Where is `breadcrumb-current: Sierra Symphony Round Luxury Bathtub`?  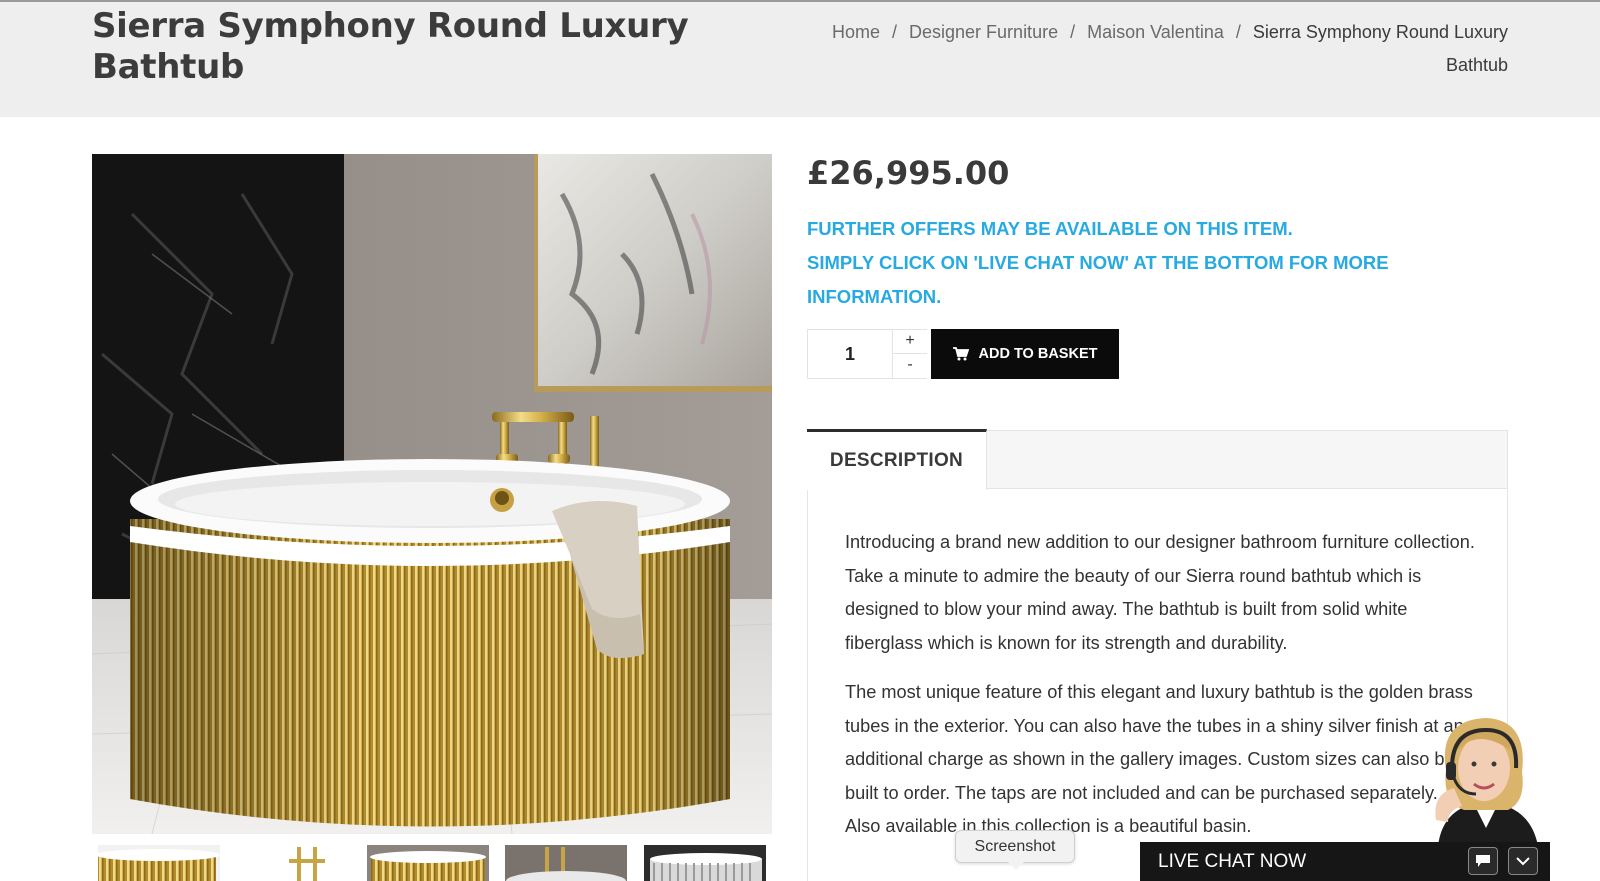
breadcrumb-current: Sierra Symphony Round Luxury Bathtub is located at coordinates (1380, 48).